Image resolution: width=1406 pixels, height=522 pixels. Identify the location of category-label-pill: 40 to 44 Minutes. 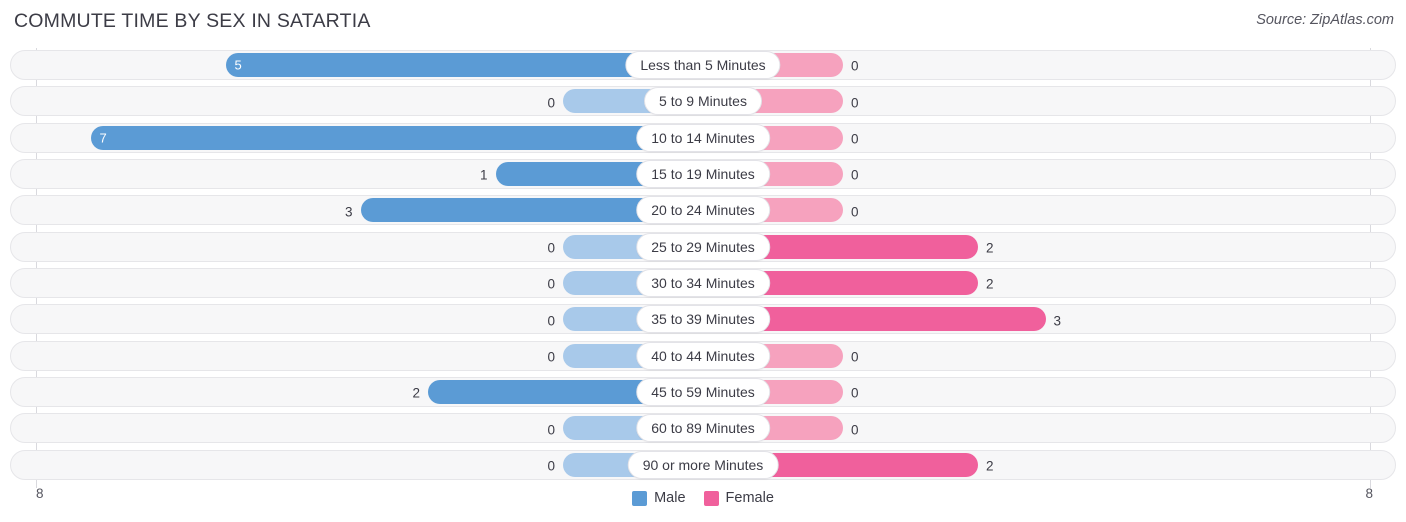
(703, 355).